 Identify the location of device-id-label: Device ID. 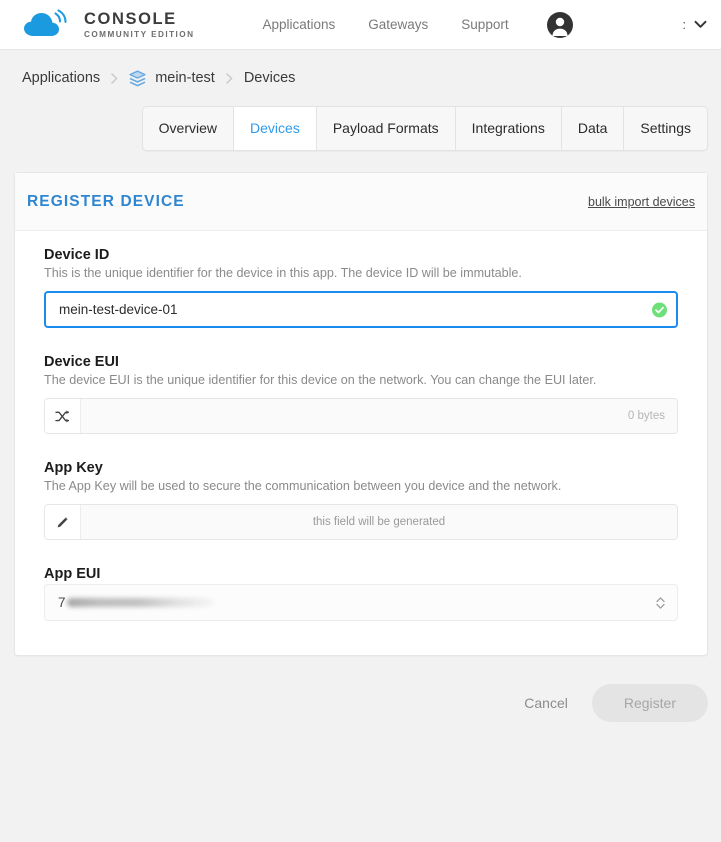
(77, 255).